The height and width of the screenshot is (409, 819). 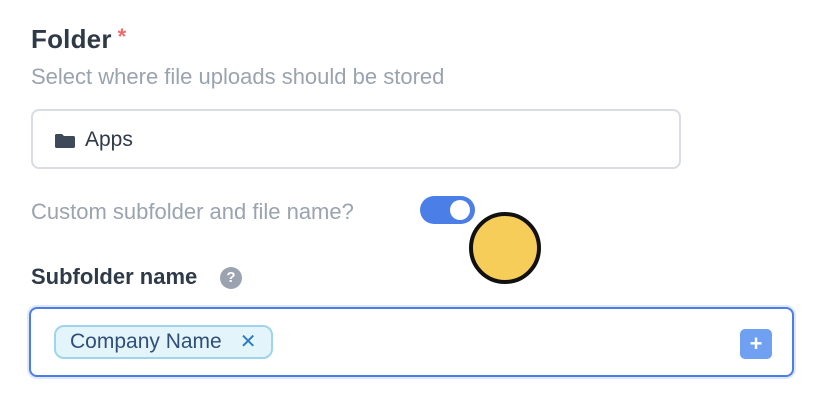 What do you see at coordinates (756, 344) in the screenshot?
I see `add-token-button: +` at bounding box center [756, 344].